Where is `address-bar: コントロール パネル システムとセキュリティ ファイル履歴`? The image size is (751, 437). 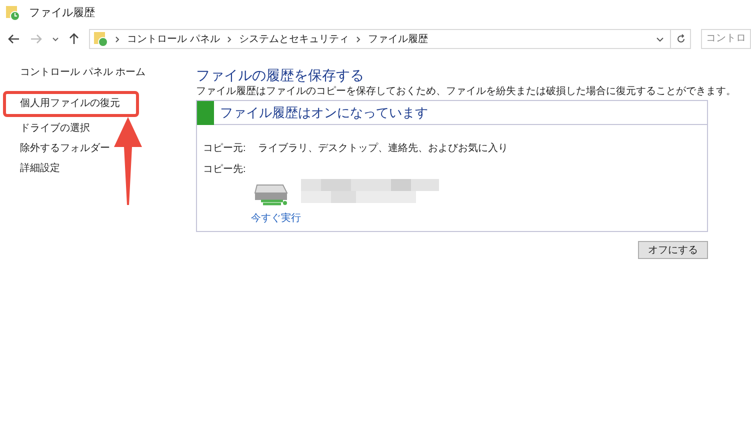 address-bar: コントロール パネル システムとセキュリティ ファイル履歴 is located at coordinates (380, 39).